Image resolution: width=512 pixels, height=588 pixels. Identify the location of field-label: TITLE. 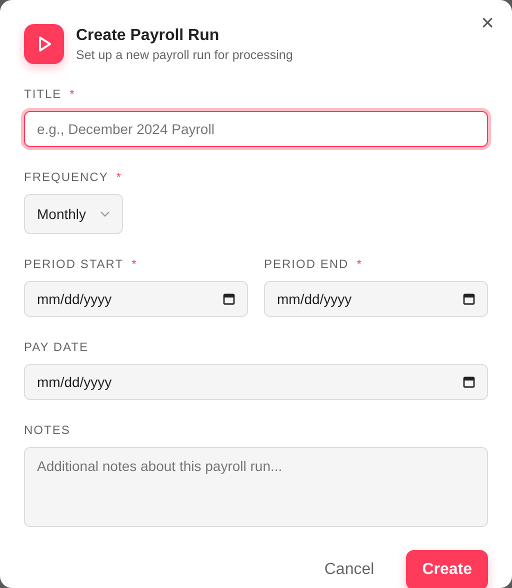
(43, 94).